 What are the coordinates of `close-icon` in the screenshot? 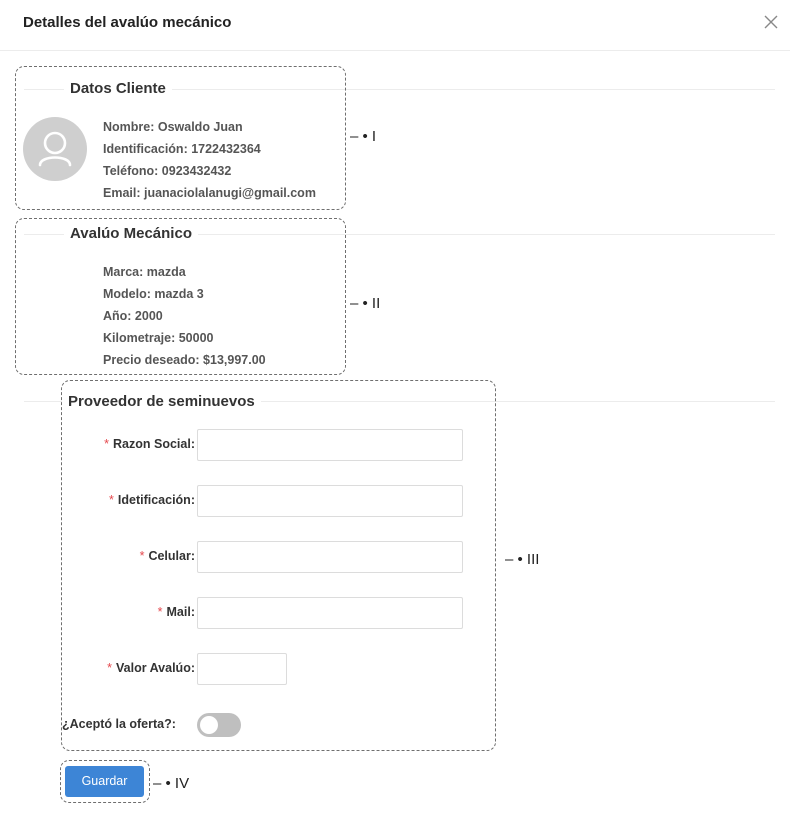 It's located at (771, 22).